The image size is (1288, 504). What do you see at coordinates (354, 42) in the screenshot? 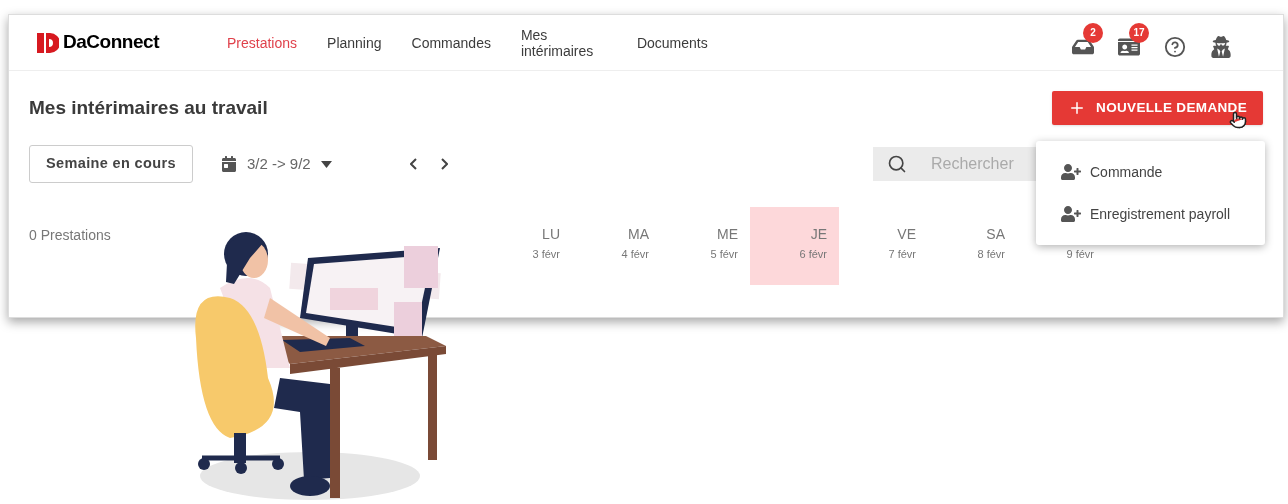
I see `nav-link: Planning` at bounding box center [354, 42].